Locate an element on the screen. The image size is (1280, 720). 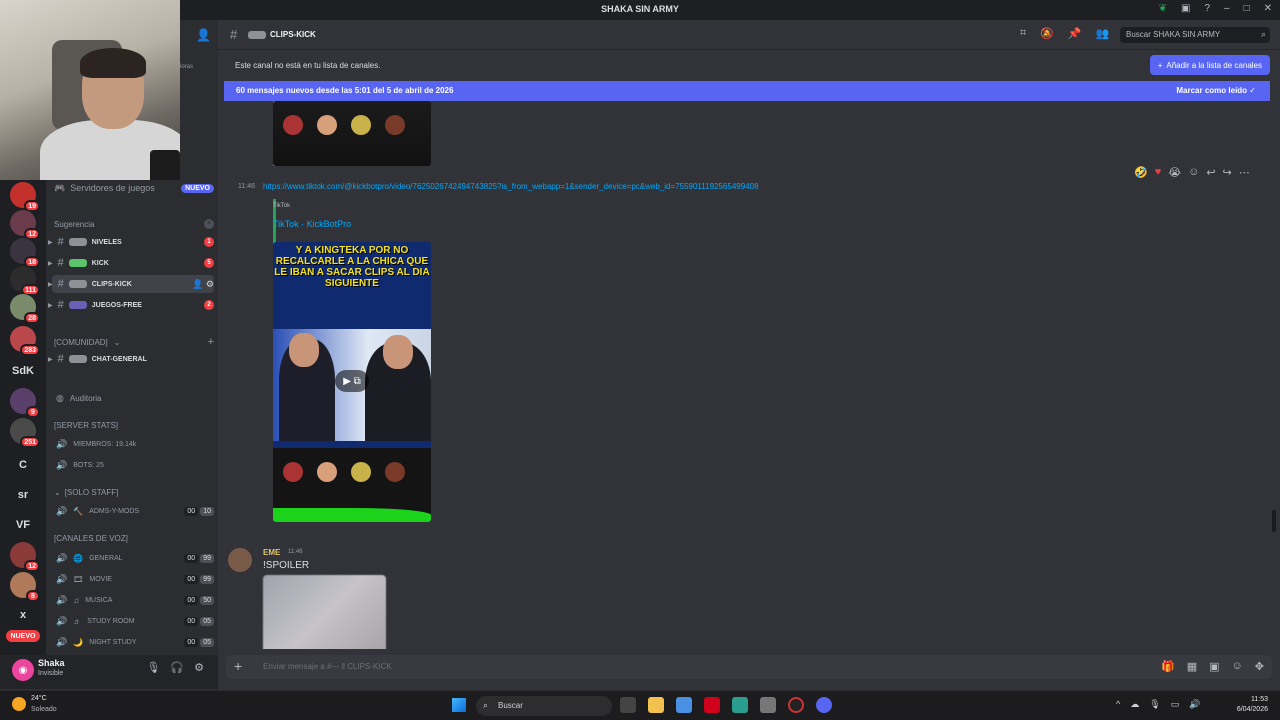
forward-icon: ↪ is located at coordinates (1227, 172).